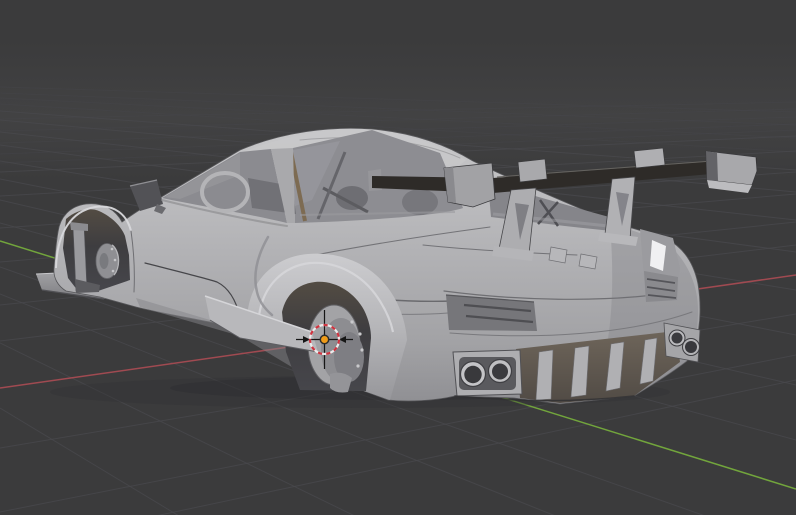 The height and width of the screenshot is (515, 796). Describe the element at coordinates (544, 375) in the screenshot. I see `diffuser-fin` at that location.